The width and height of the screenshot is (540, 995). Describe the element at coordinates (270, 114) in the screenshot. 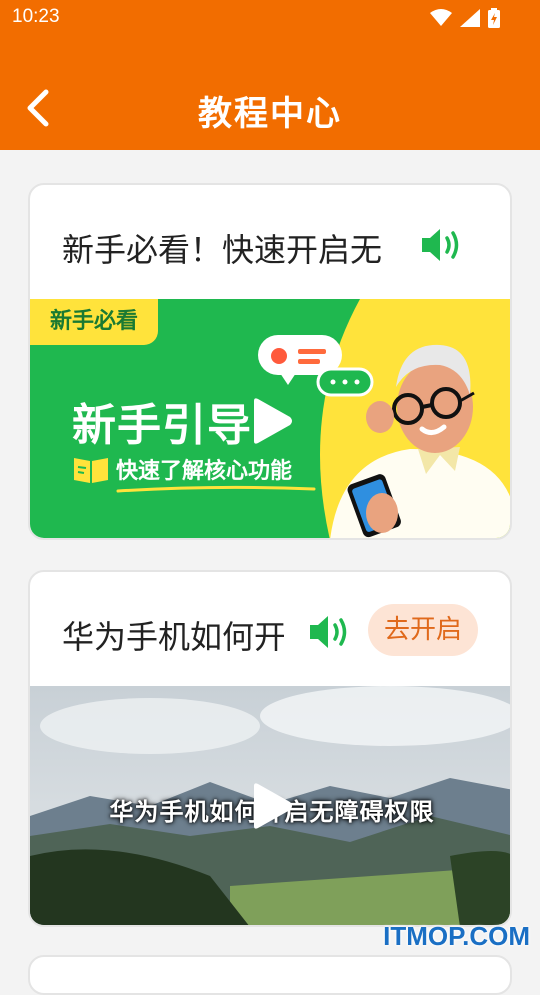

I see `page-title: 教程中心` at that location.